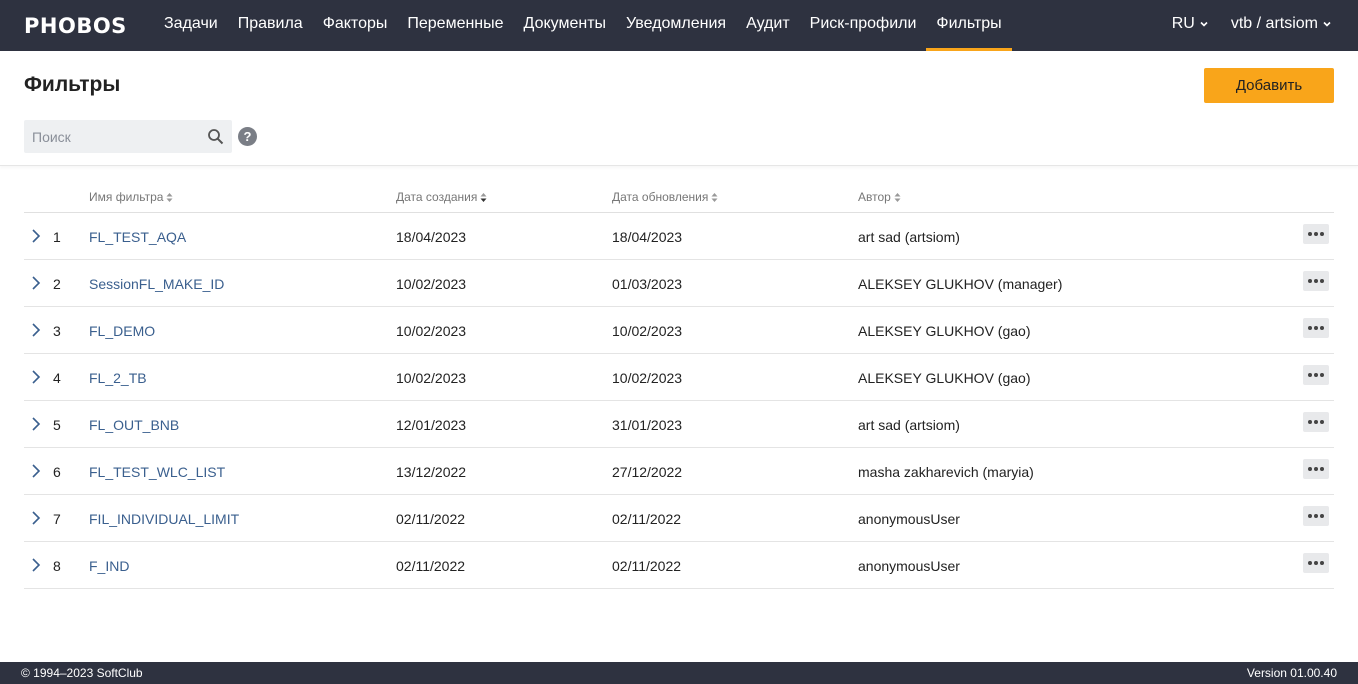 The width and height of the screenshot is (1358, 684). I want to click on column-header-updated: Дата обновления, so click(665, 197).